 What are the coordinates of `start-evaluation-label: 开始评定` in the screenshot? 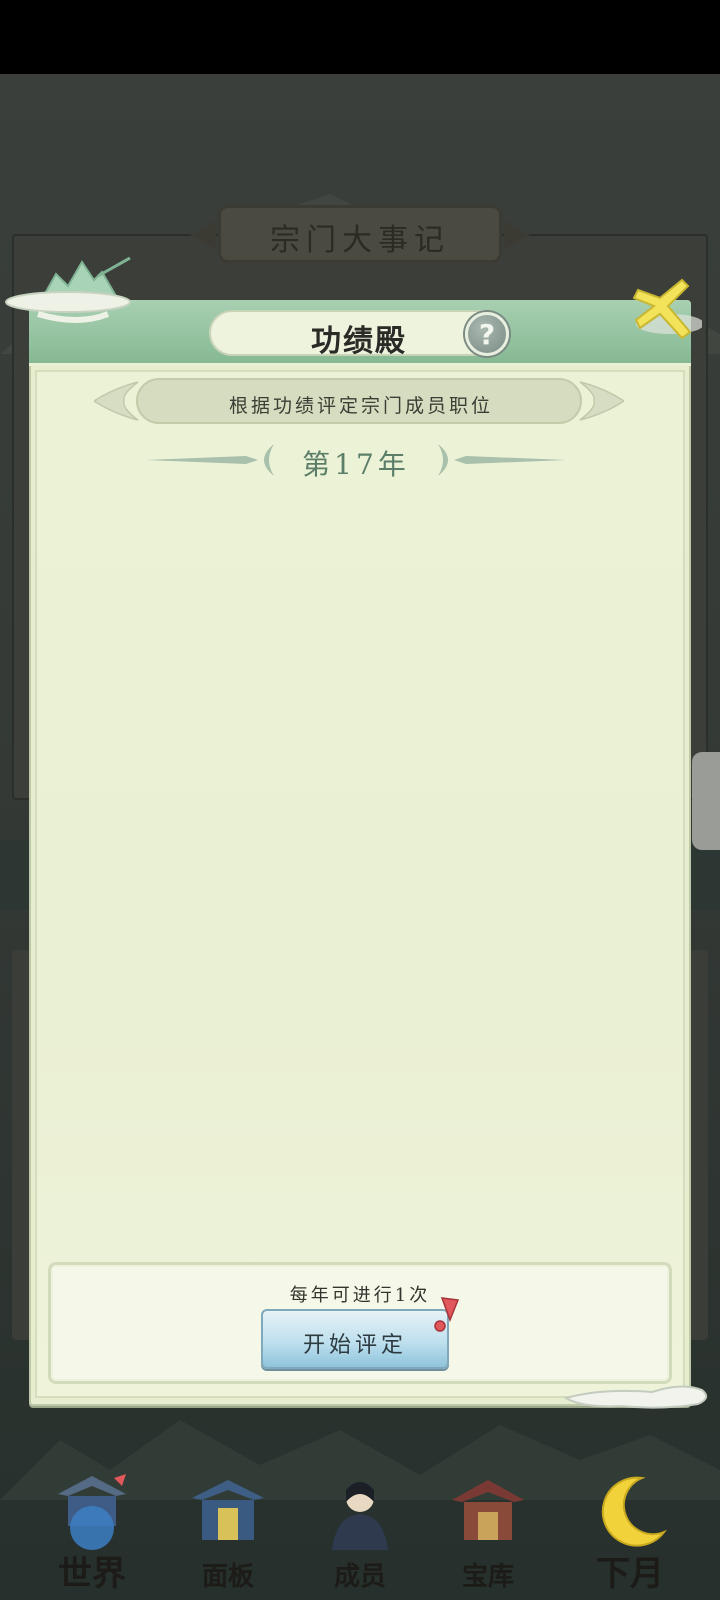 It's located at (354, 1345).